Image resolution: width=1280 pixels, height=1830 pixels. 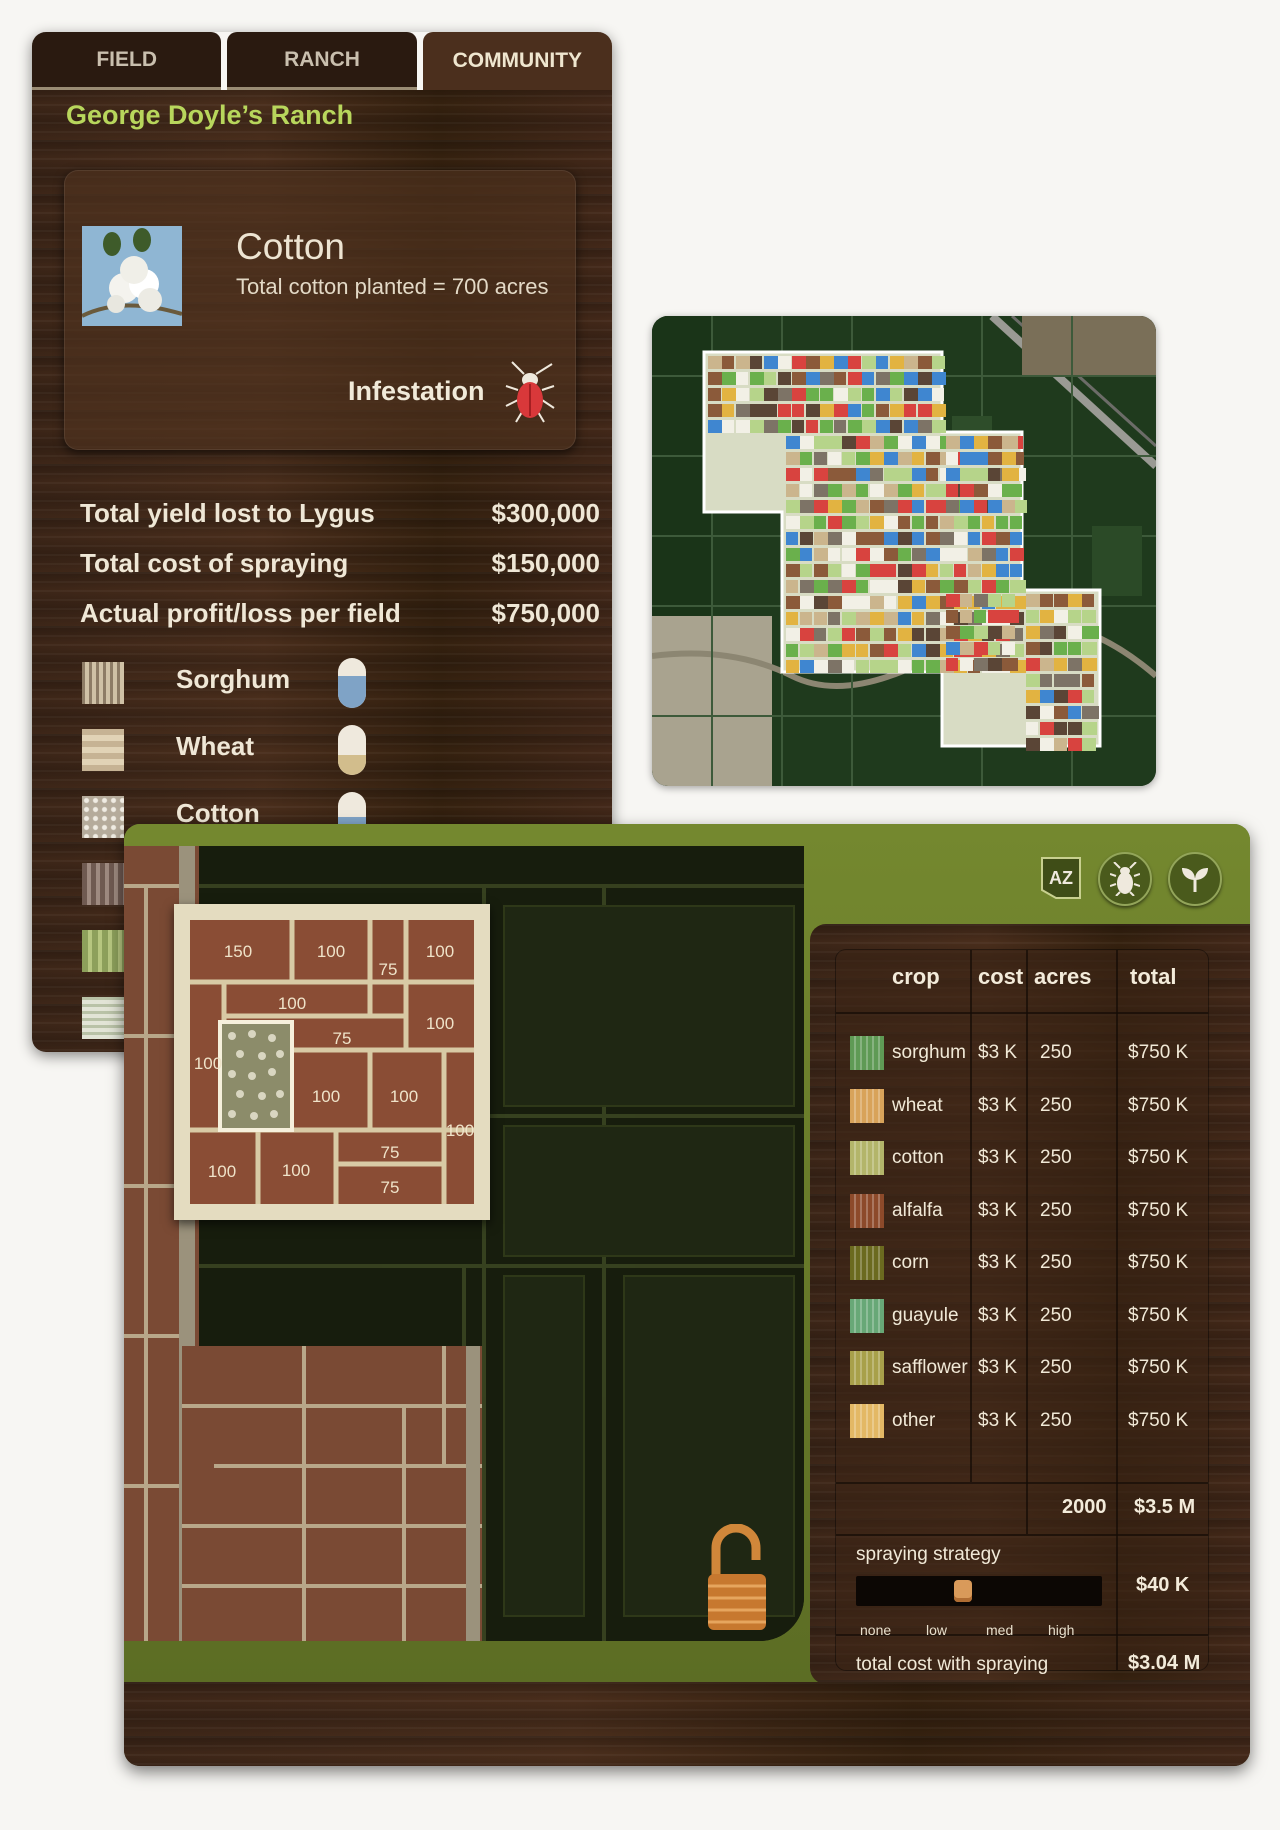 I want to click on satellite-map, so click(x=904, y=551).